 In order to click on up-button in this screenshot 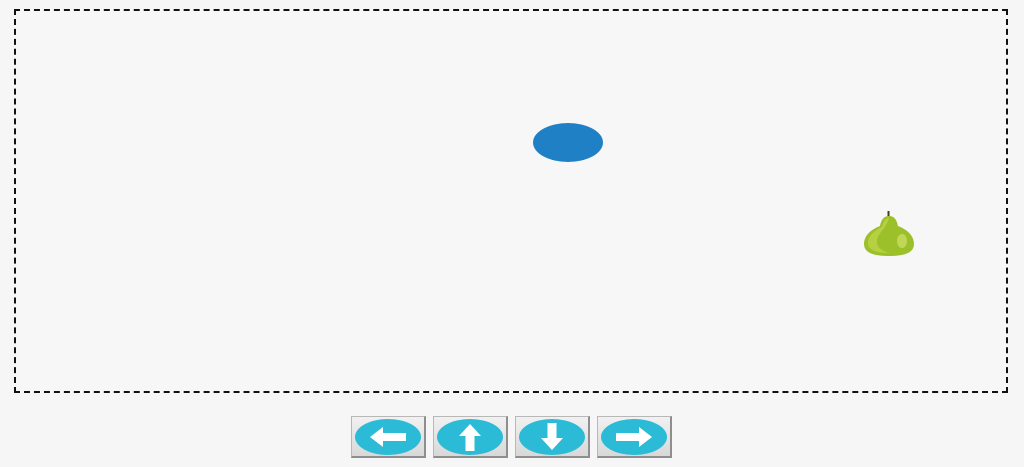, I will do `click(470, 437)`.